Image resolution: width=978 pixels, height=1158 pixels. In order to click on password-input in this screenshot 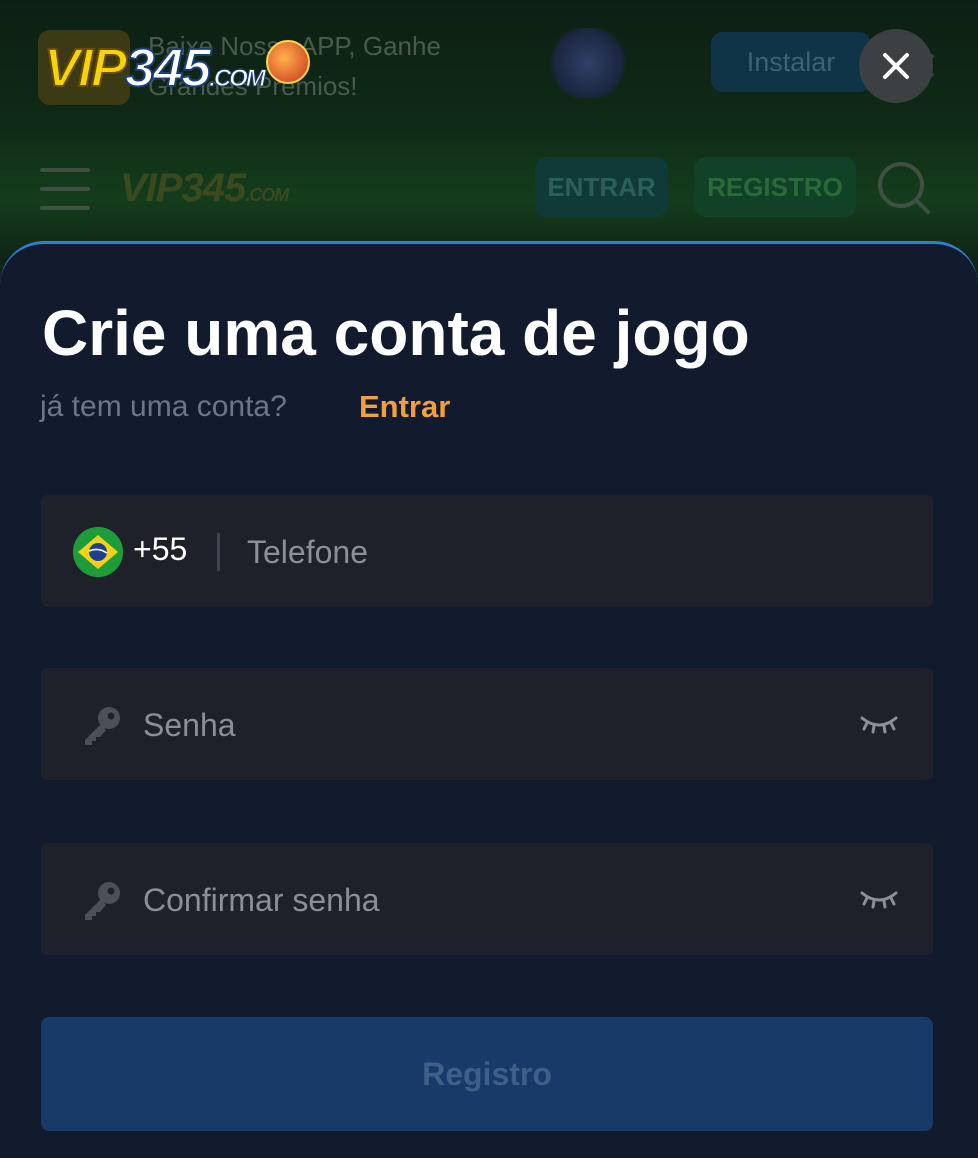, I will do `click(493, 725)`.